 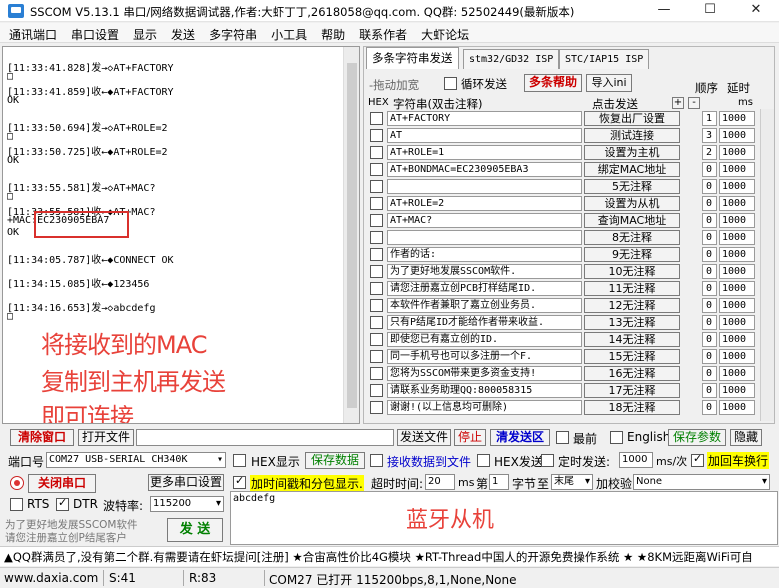 I want to click on row-send-button: 设置为从机, so click(x=632, y=203).